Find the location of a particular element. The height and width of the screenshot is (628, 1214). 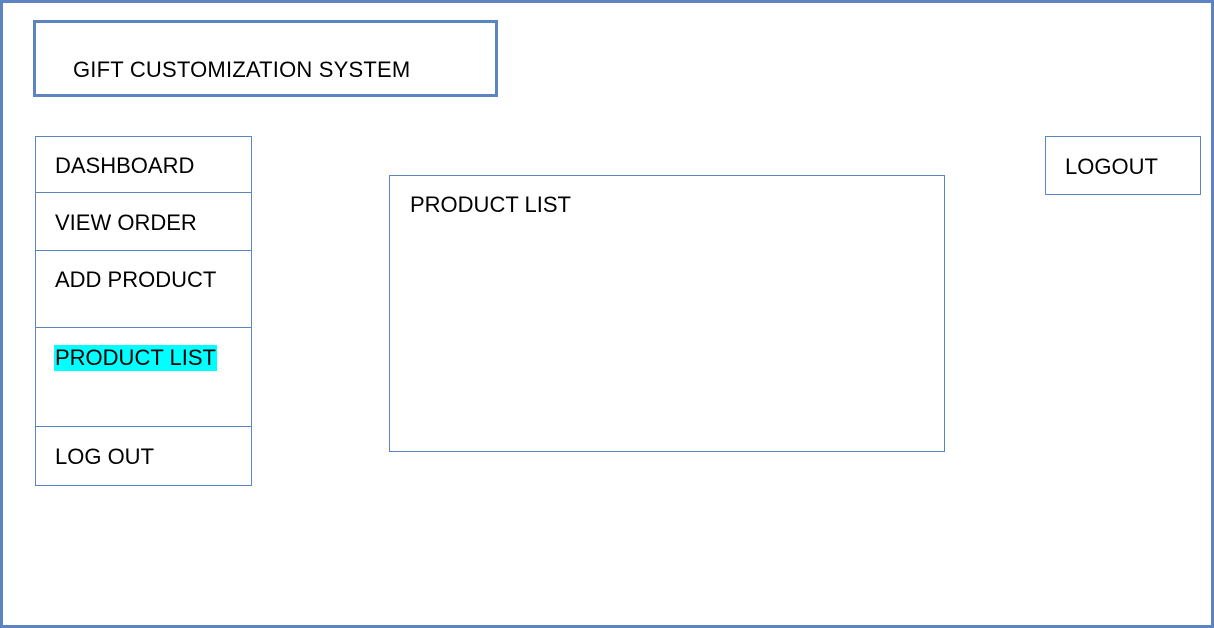

logout-button-label: LOGOUT is located at coordinates (1111, 166).